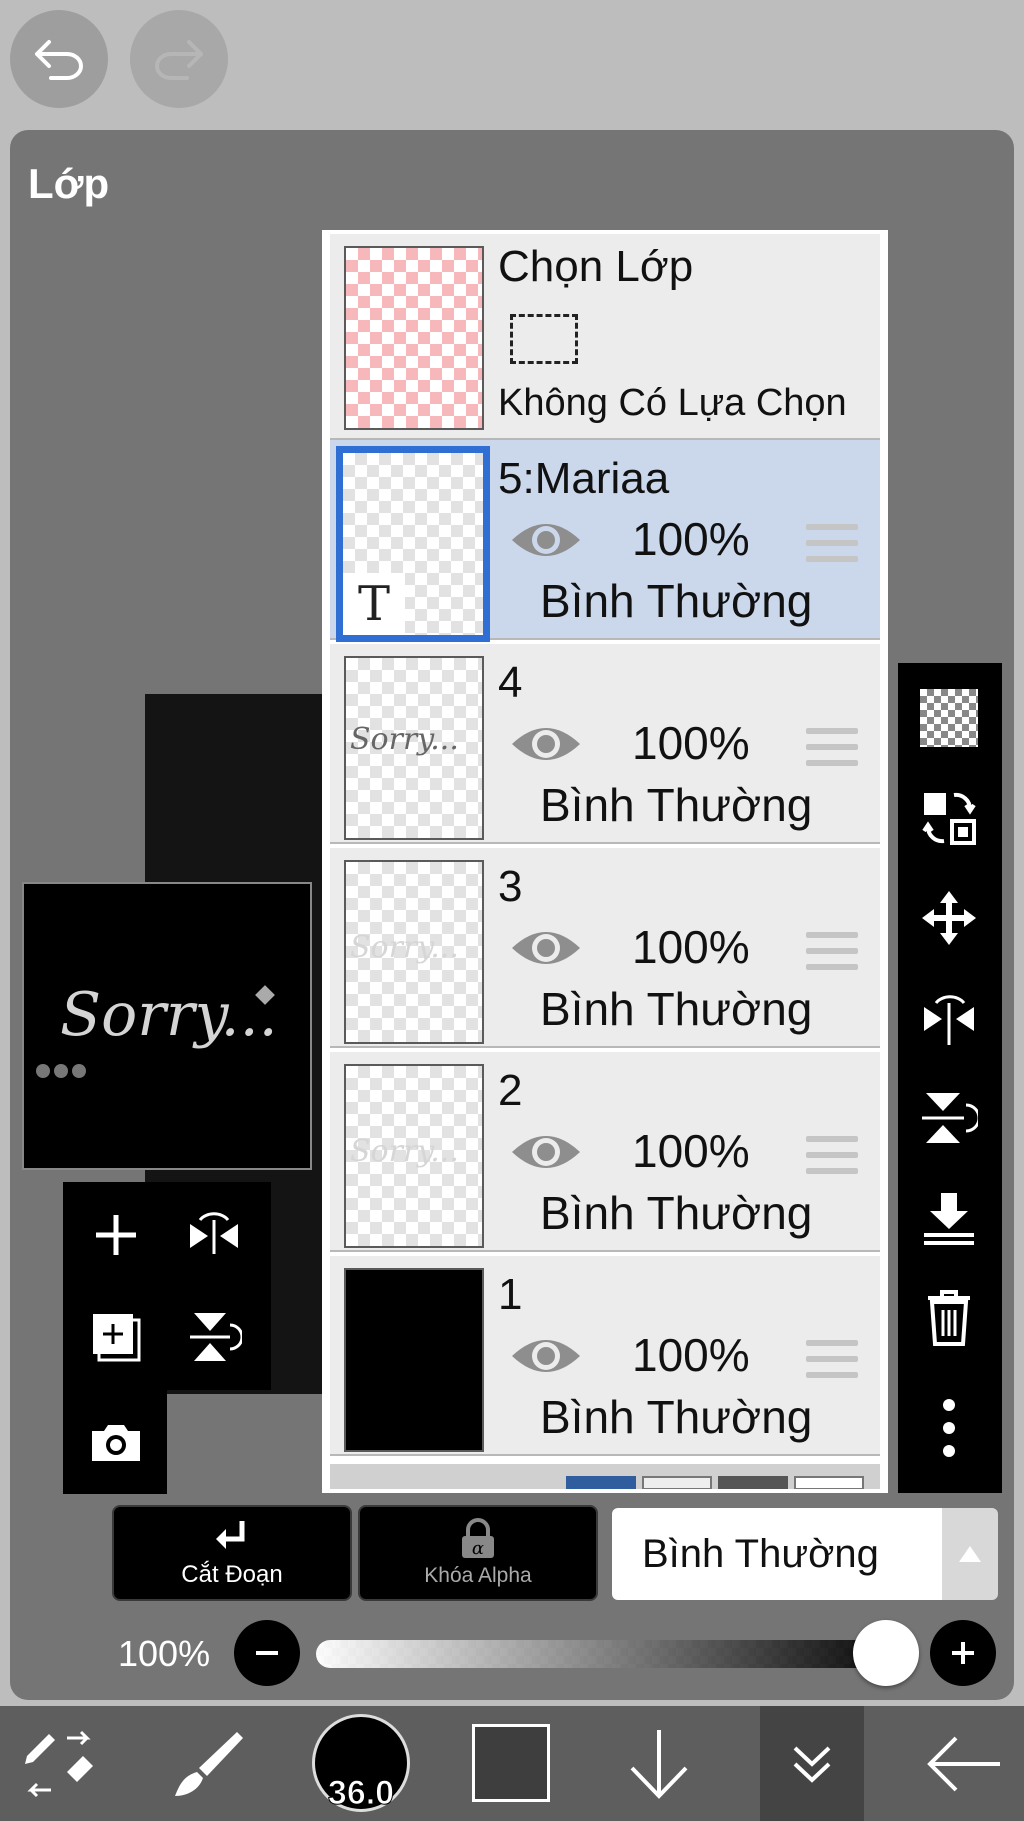  I want to click on triangle-up-icon, so click(970, 1554).